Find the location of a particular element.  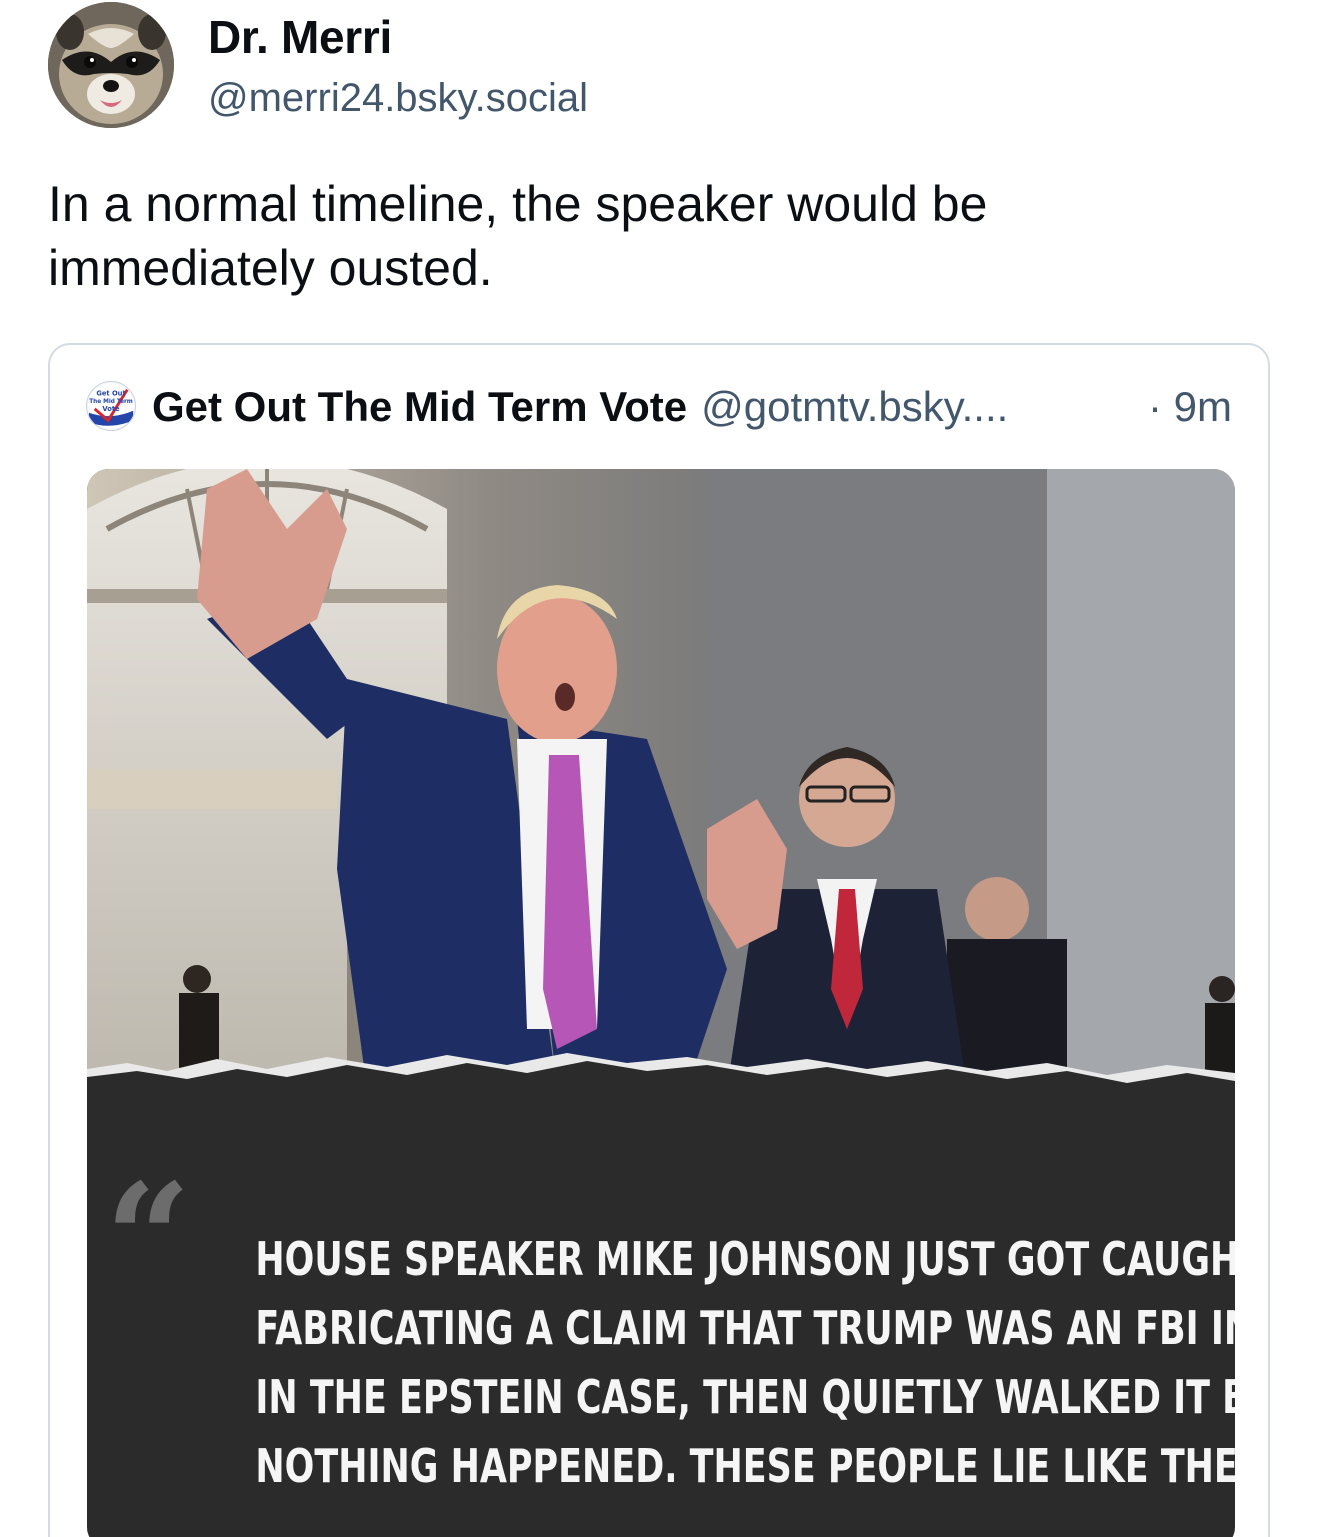

quoted-author-avatar: Get Out The Mid Term Vote is located at coordinates (111, 406).